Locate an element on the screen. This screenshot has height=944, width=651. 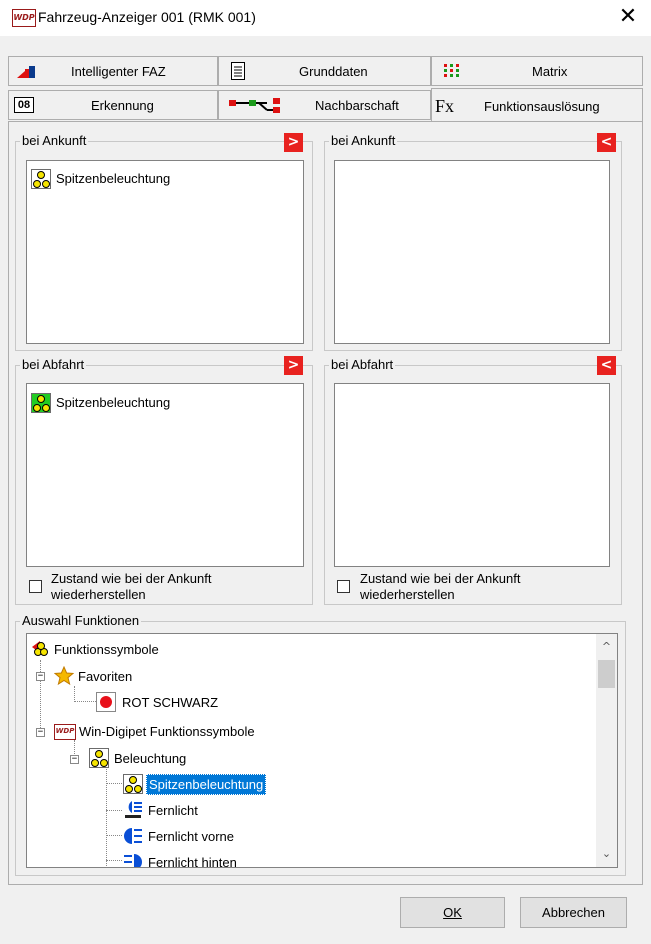
tab-label: Funktionsauslösung is located at coordinates (542, 106).